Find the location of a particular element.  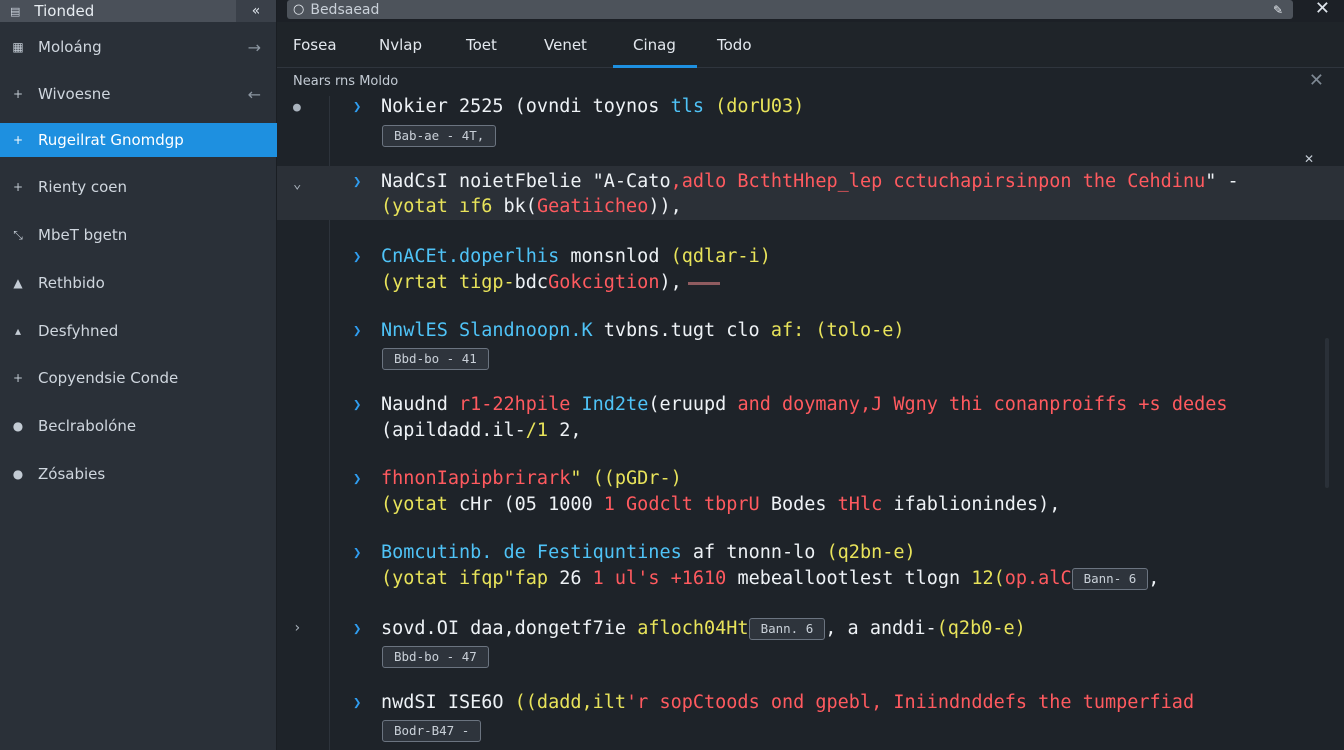

sidebar-item-label: Rethbido is located at coordinates (71, 283).